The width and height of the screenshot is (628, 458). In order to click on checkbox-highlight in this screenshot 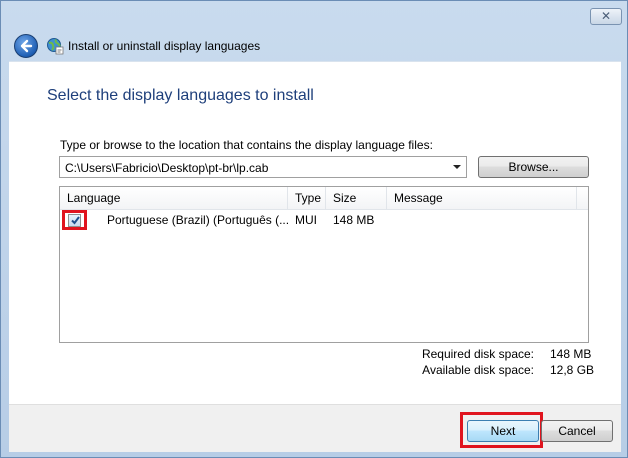, I will do `click(74, 220)`.